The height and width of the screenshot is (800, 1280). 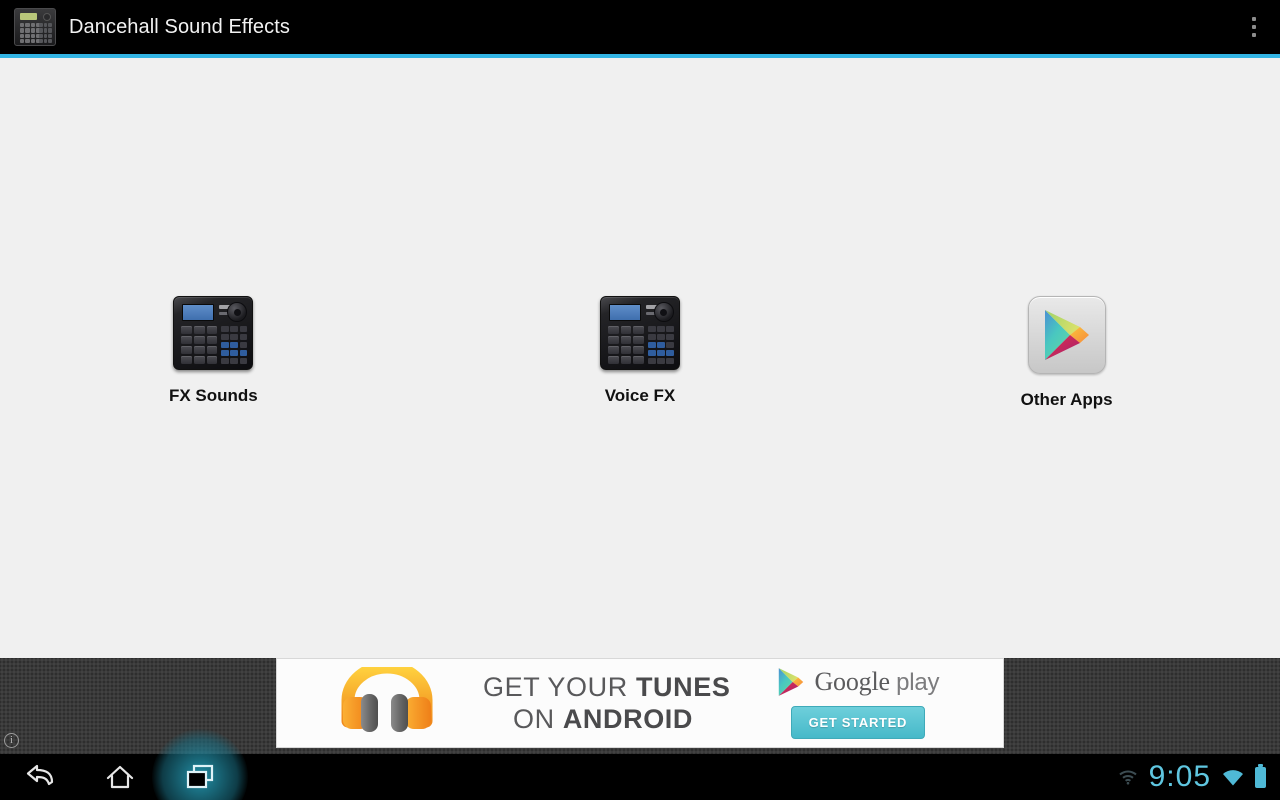 I want to click on ad-headline: GET YOUR TUNES ON ANDROID, so click(x=606, y=703).